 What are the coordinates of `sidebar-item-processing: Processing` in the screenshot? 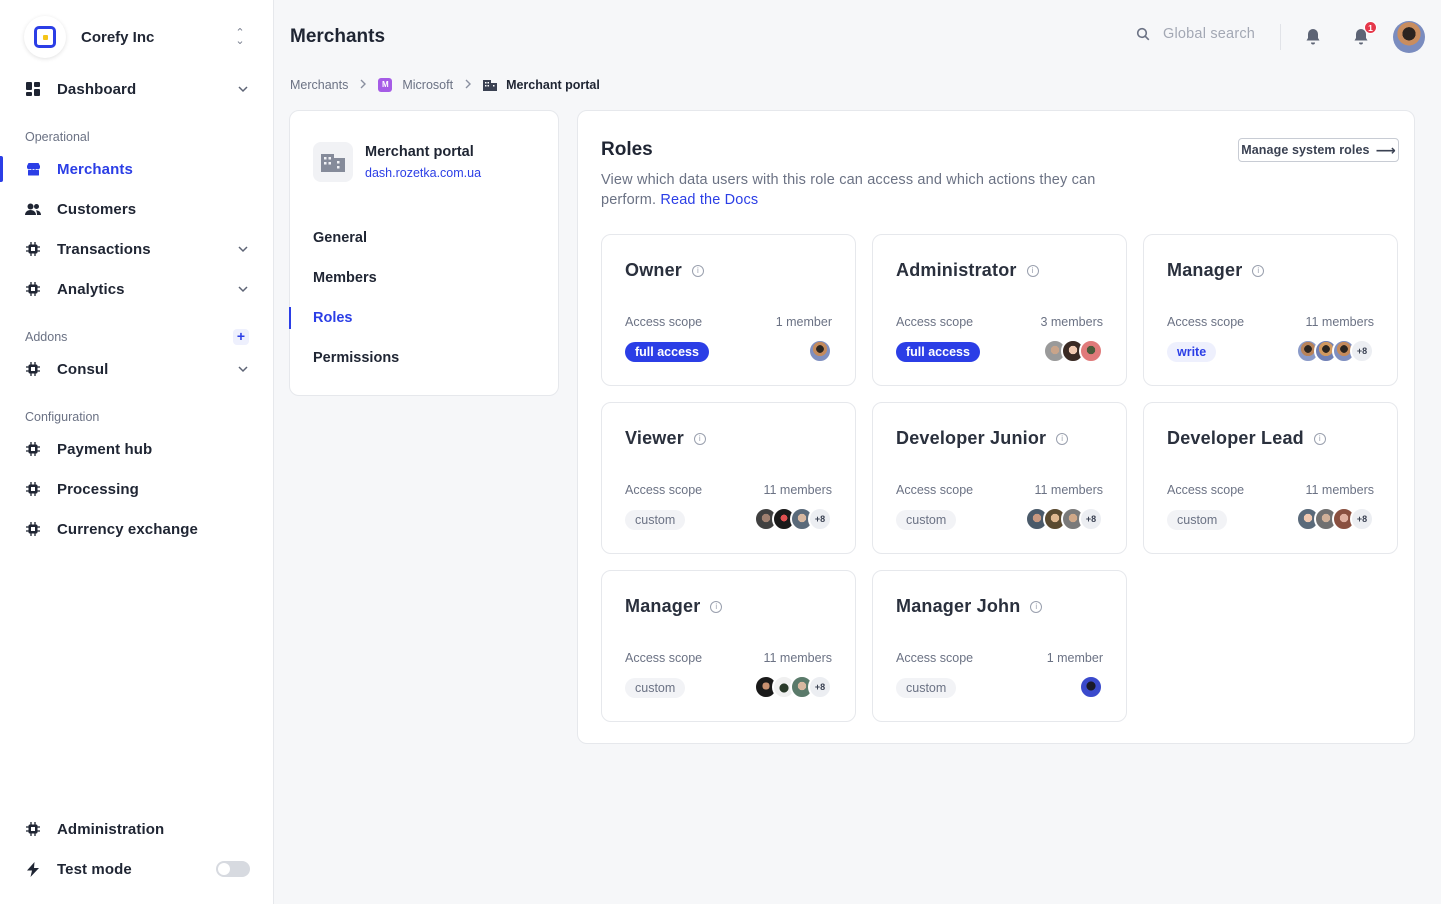 It's located at (137, 489).